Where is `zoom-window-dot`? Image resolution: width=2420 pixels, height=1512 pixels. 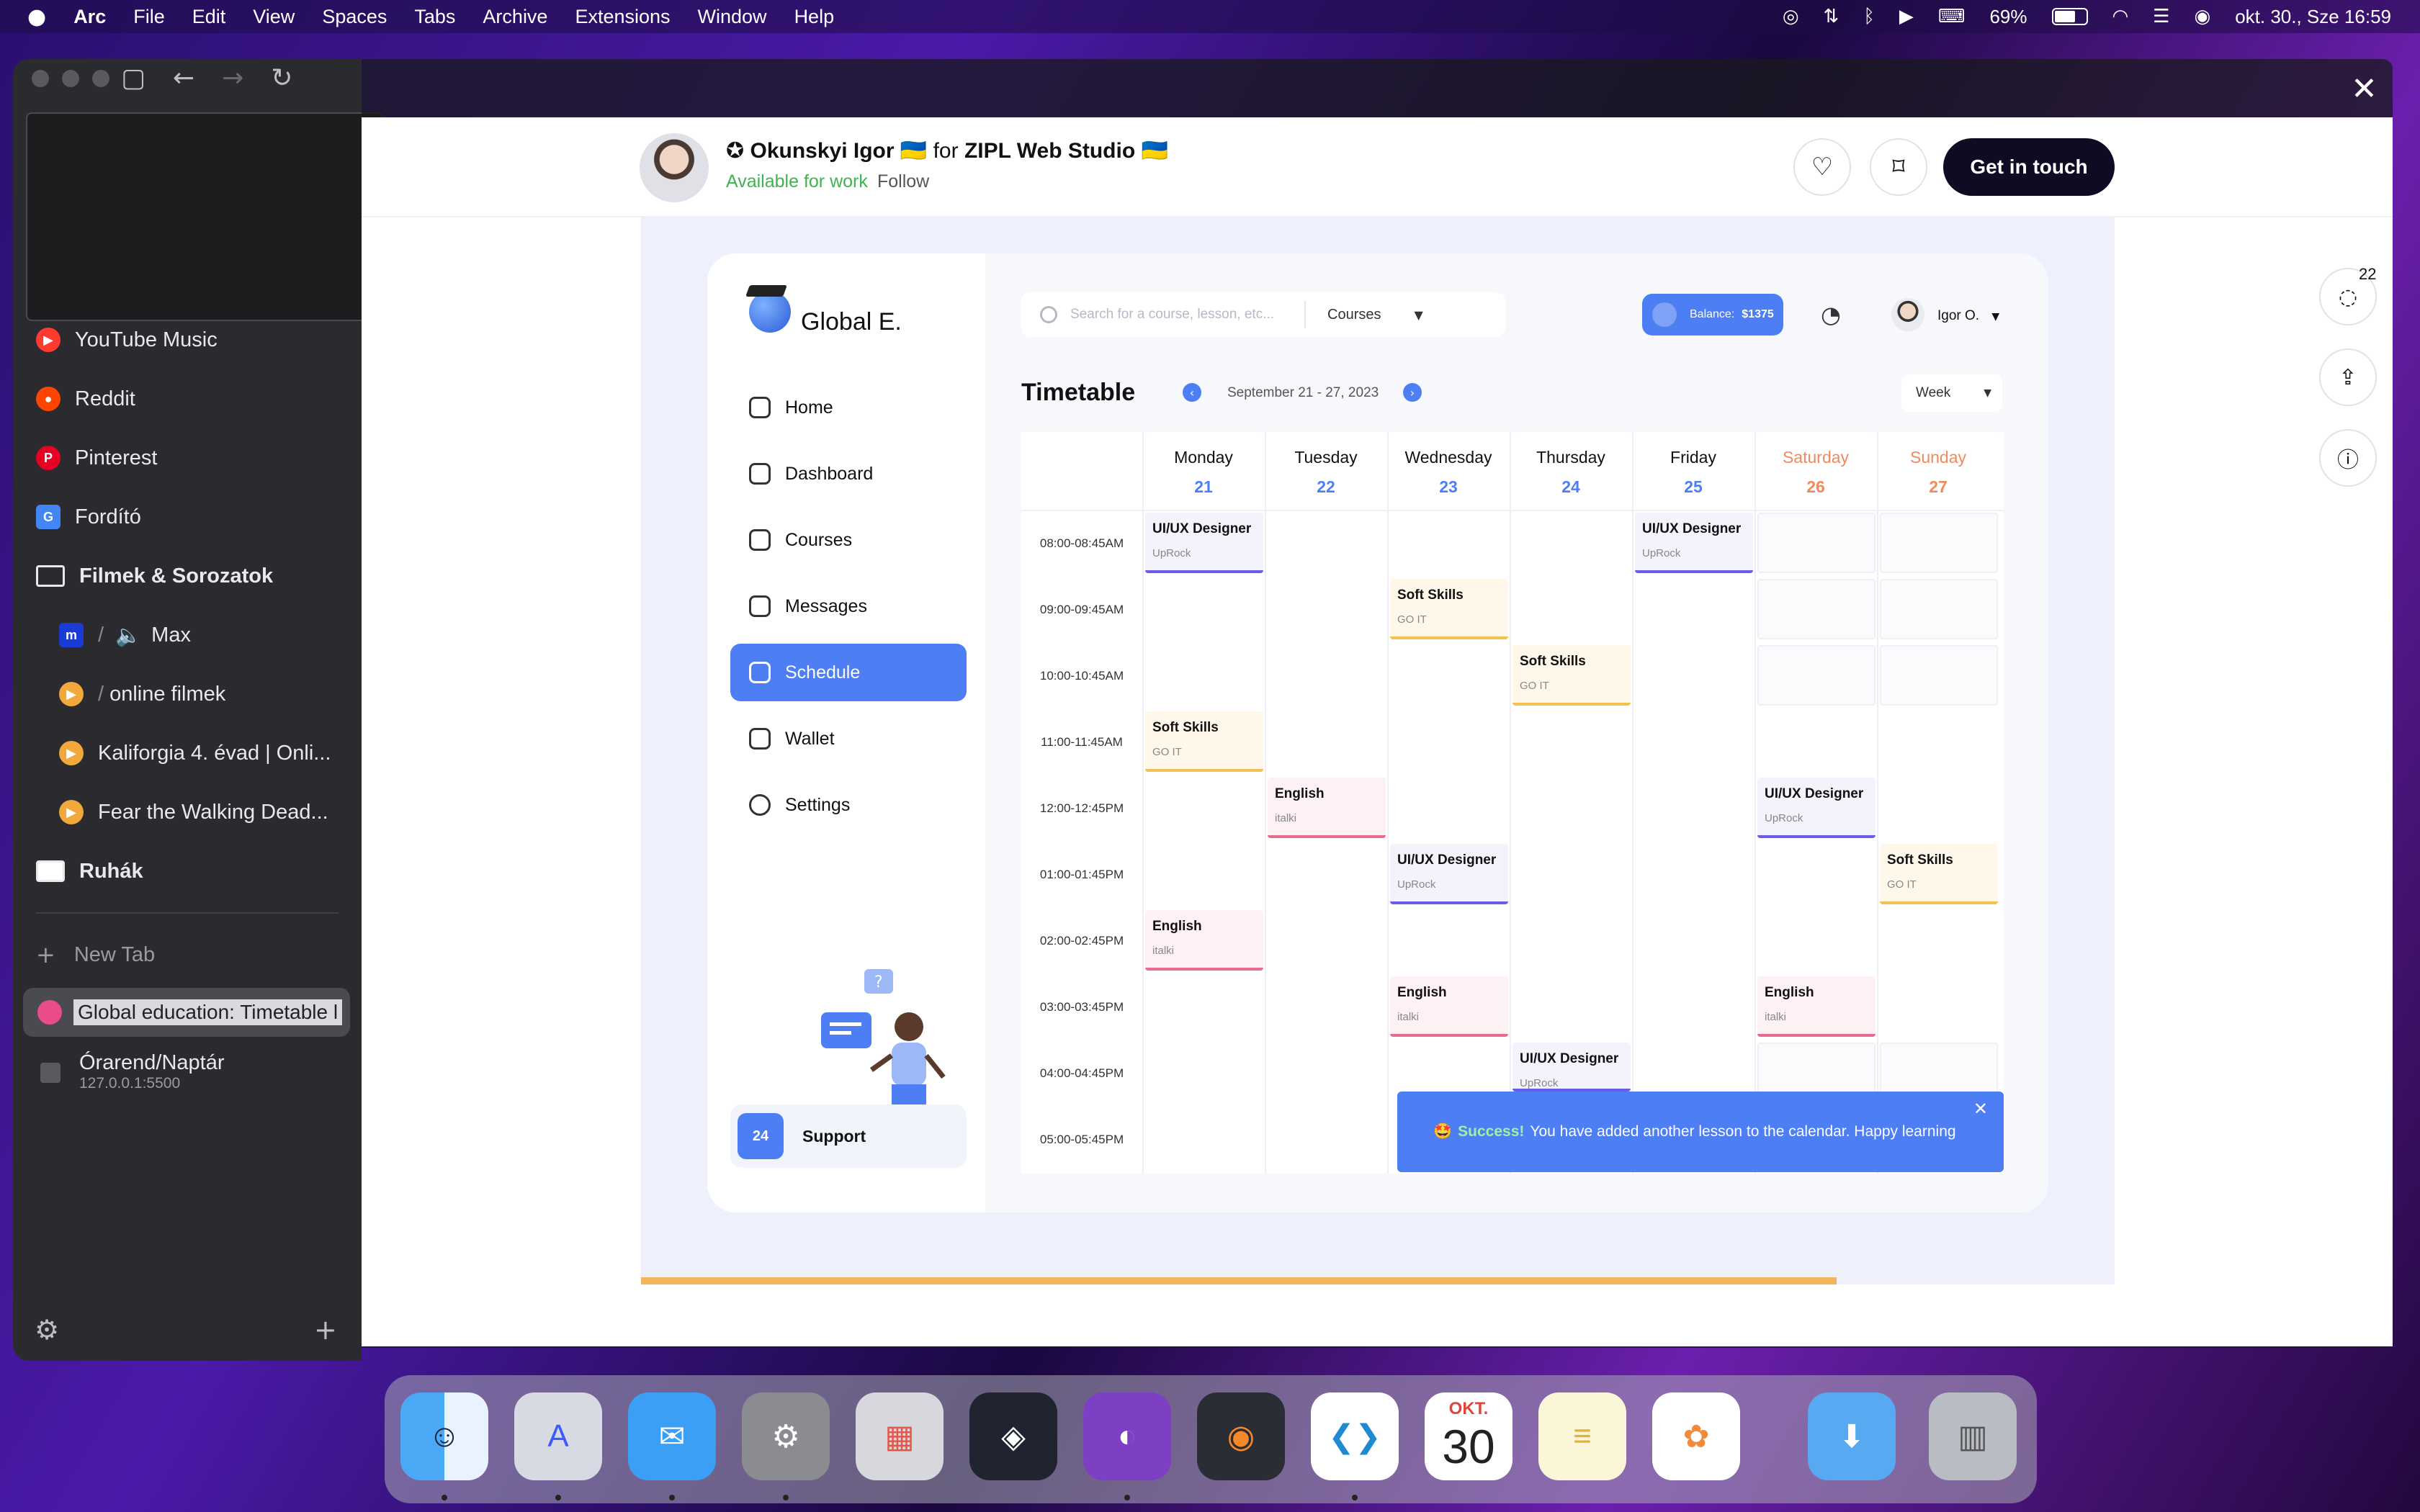
zoom-window-dot is located at coordinates (100, 78).